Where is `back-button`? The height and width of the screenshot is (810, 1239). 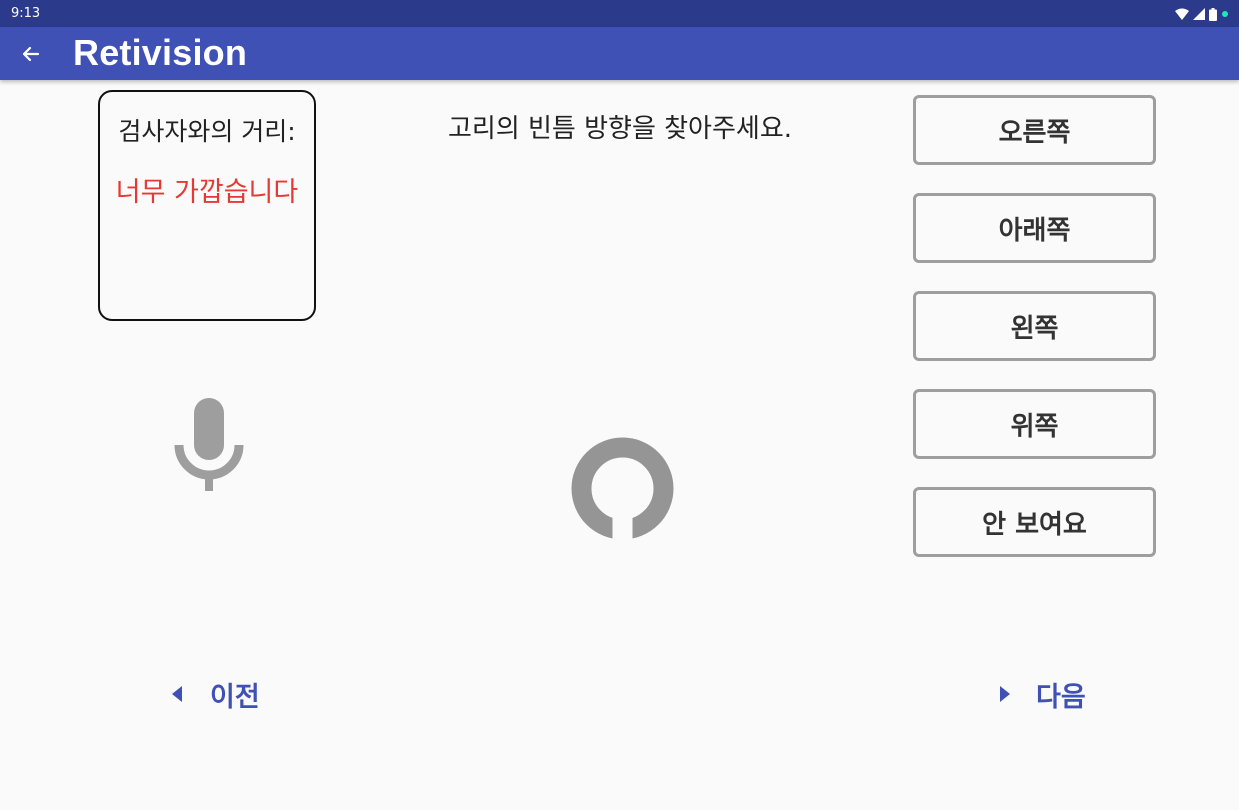
back-button is located at coordinates (31, 54).